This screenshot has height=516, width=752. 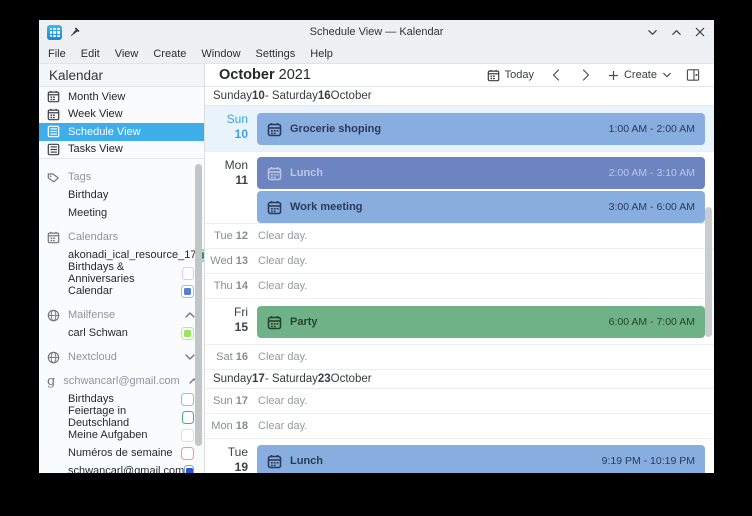 What do you see at coordinates (321, 54) in the screenshot?
I see `menu-help: Help` at bounding box center [321, 54].